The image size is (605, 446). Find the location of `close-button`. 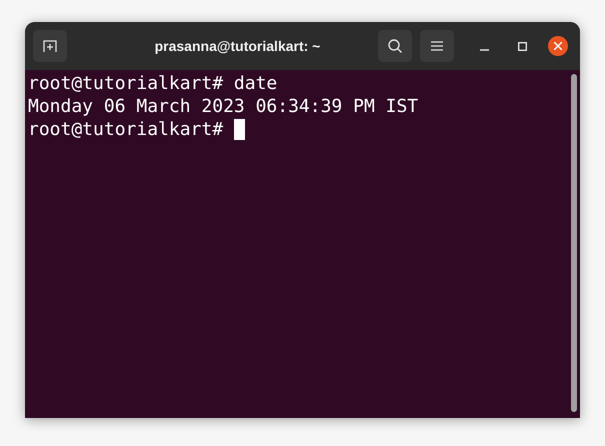

close-button is located at coordinates (558, 46).